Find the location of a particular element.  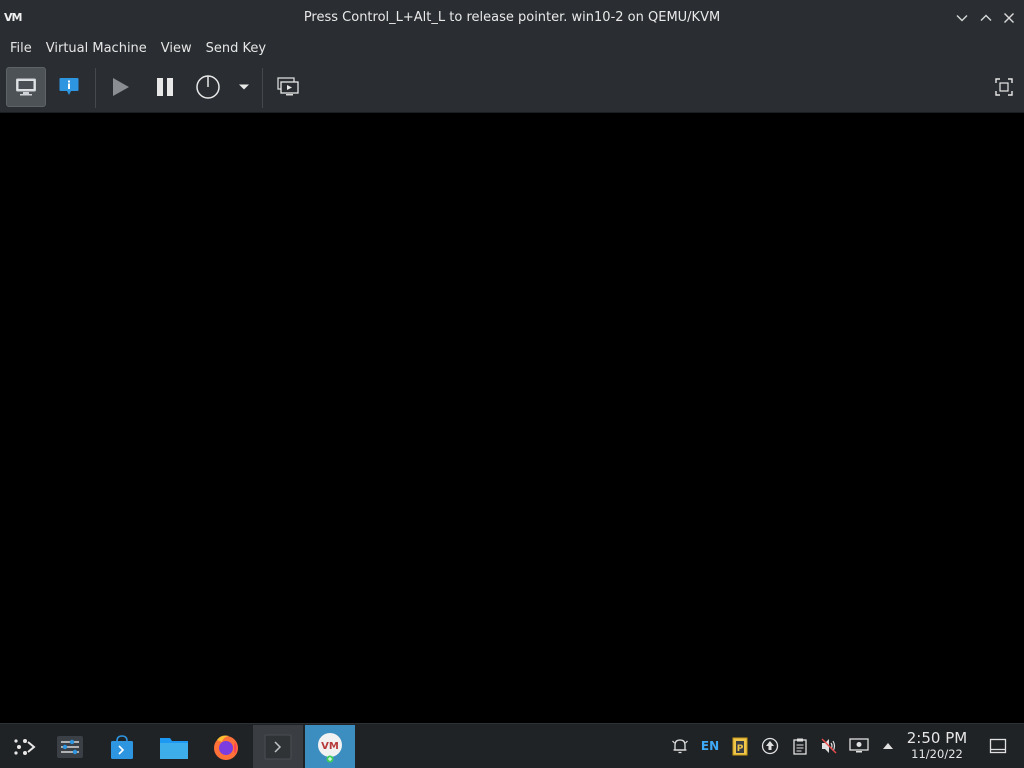

shutdown-button is located at coordinates (208, 87).